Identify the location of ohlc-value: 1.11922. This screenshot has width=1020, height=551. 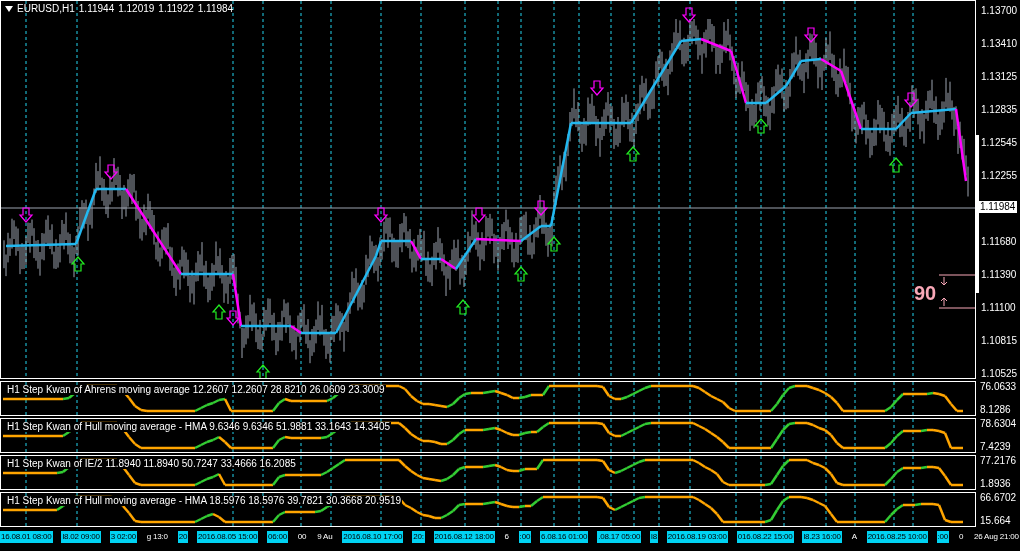
(176, 9).